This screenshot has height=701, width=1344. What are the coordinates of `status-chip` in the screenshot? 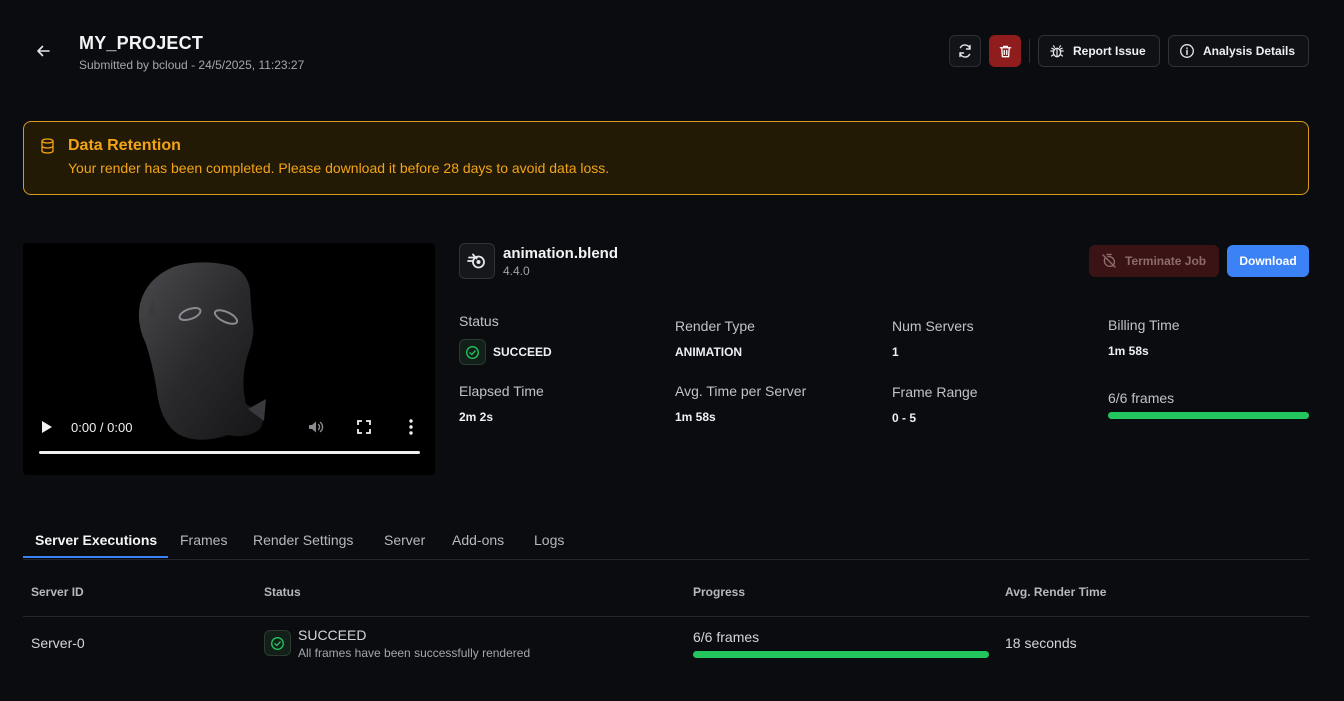 It's located at (472, 352).